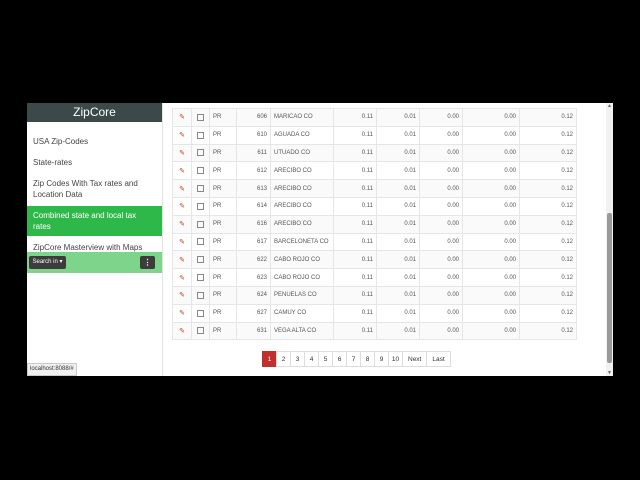  Describe the element at coordinates (325, 359) in the screenshot. I see `page-link: 5` at that location.